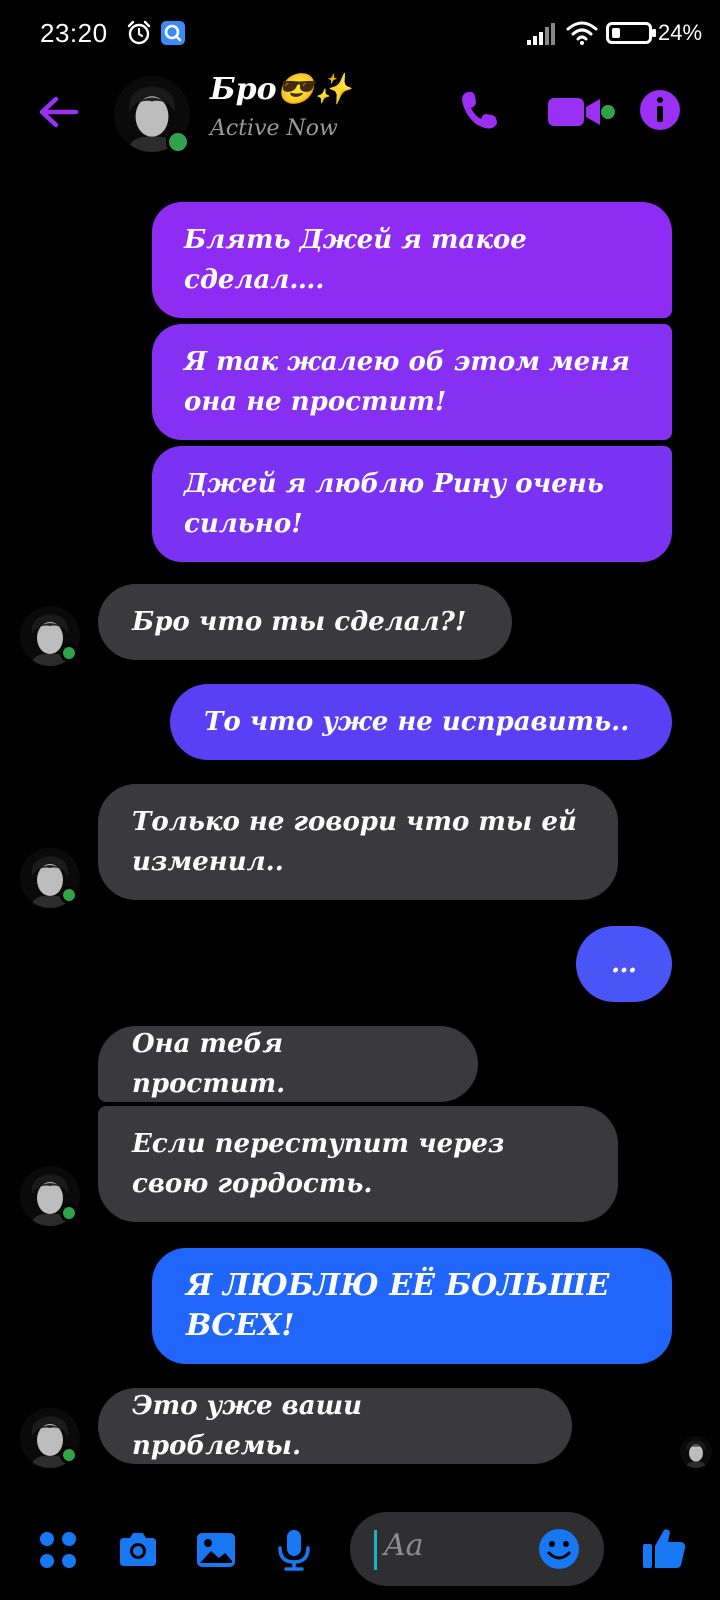 This screenshot has height=1600, width=720. I want to click on video-call-icon, so click(582, 112).